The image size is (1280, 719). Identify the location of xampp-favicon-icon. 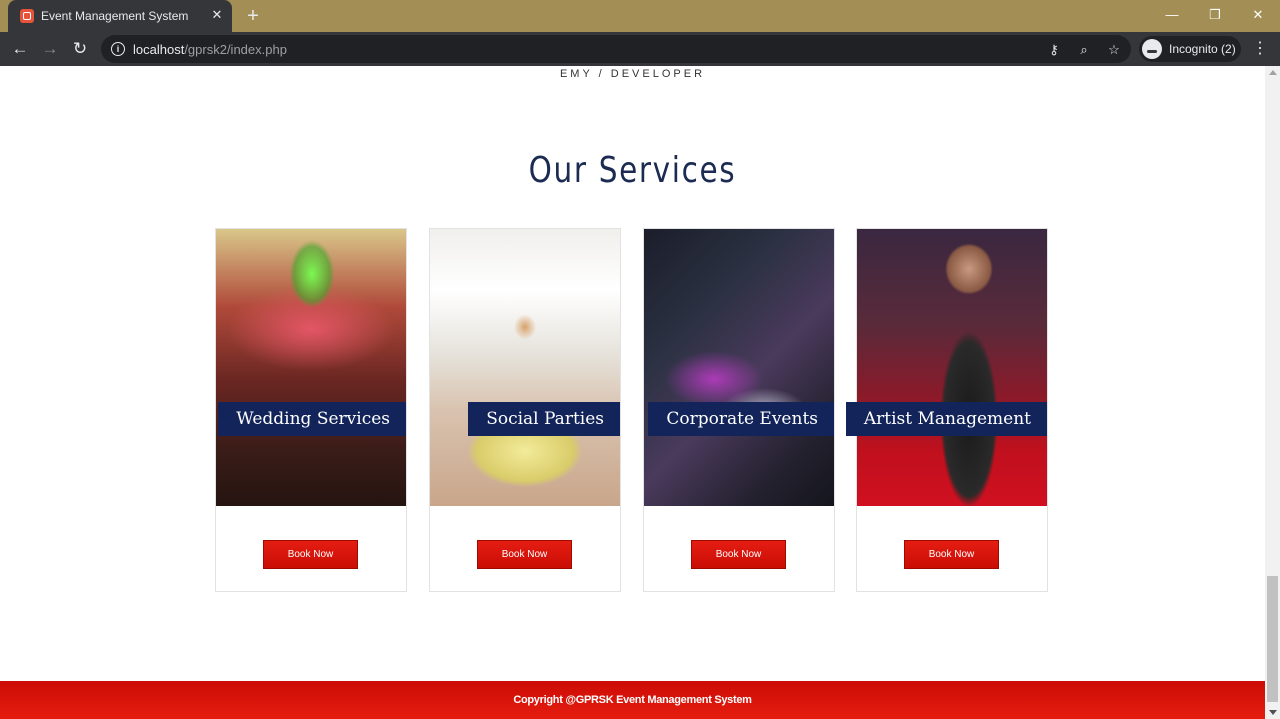
(27, 16).